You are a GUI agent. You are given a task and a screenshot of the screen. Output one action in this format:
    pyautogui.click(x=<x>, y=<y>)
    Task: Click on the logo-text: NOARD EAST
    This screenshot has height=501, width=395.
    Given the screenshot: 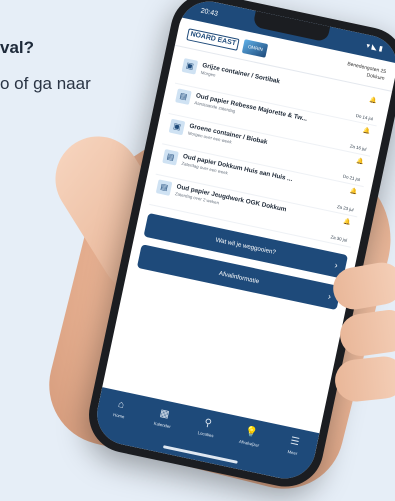 What is the action you would take?
    pyautogui.click(x=213, y=39)
    